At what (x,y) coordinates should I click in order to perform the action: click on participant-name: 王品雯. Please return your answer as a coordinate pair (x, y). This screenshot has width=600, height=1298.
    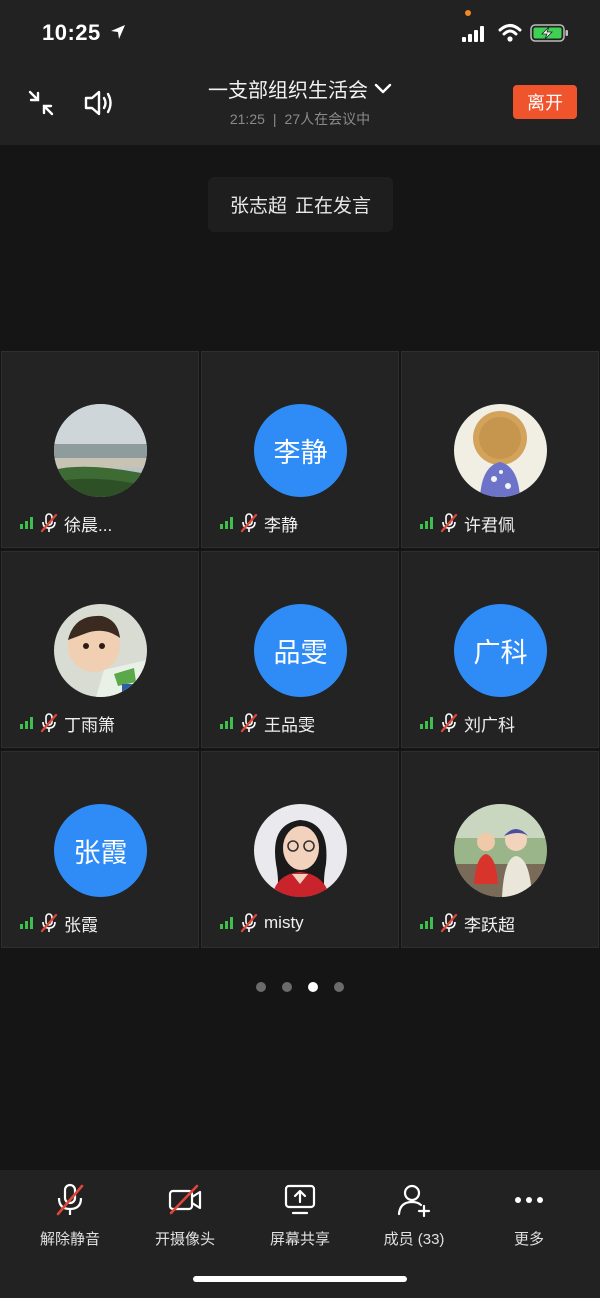
    Looking at the image, I should click on (289, 725).